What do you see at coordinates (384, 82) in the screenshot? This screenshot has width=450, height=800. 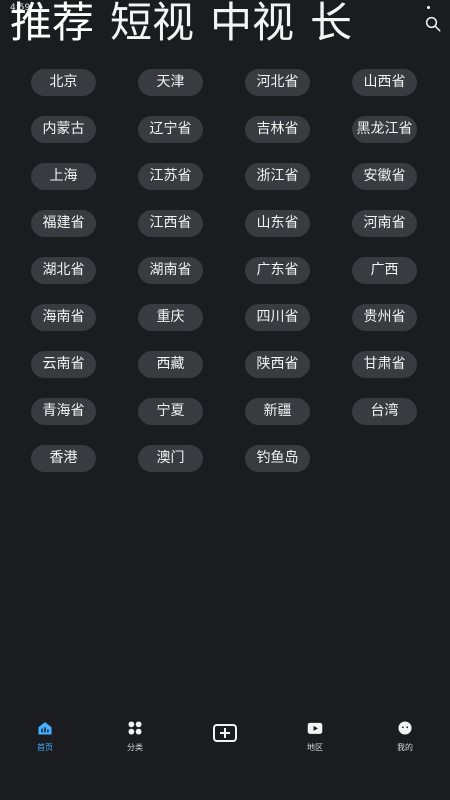 I see `region-chip: 山西省` at bounding box center [384, 82].